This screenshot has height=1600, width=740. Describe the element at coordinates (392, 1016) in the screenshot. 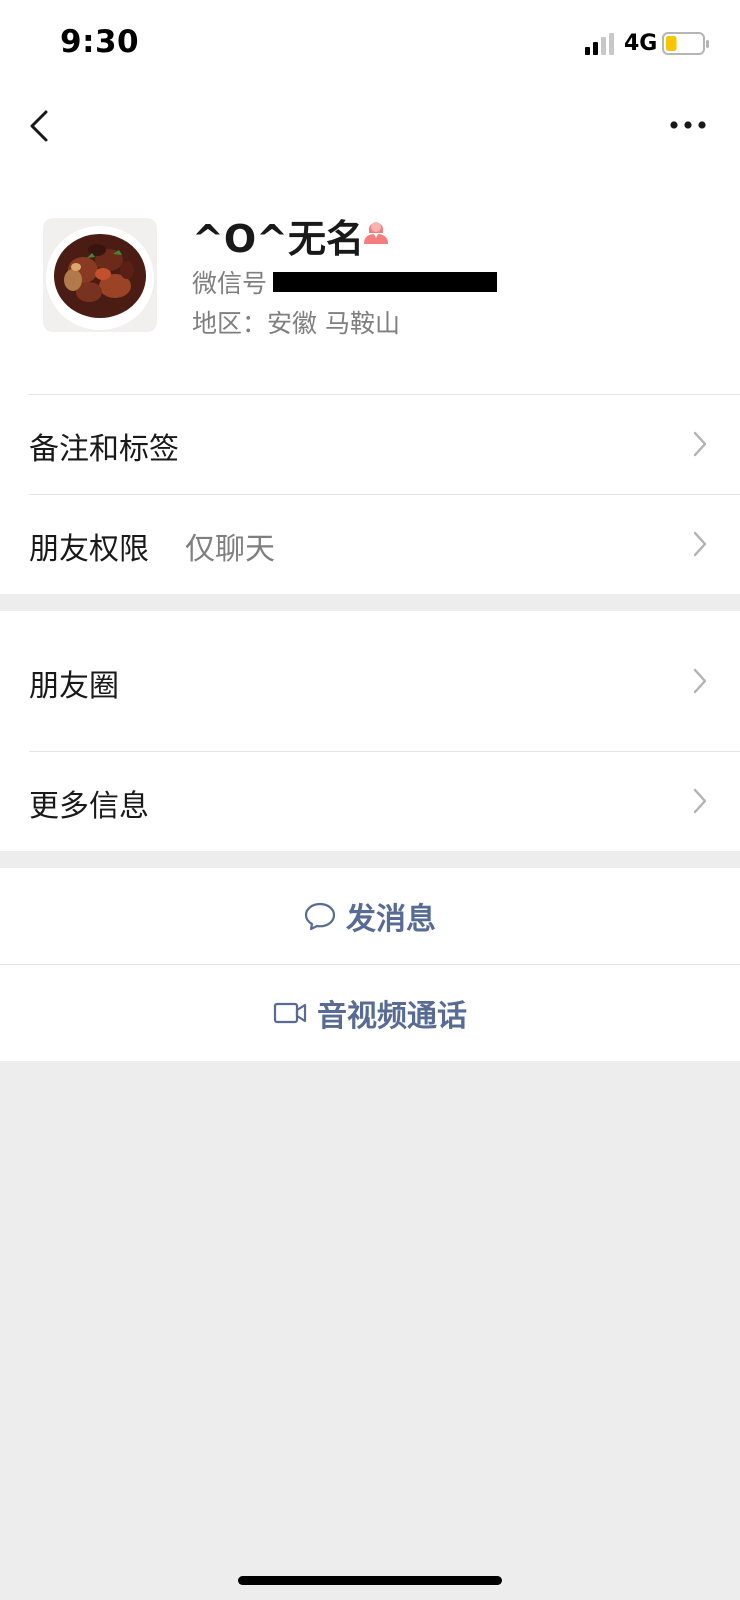

I see `video-call-label: 音视频通话` at that location.